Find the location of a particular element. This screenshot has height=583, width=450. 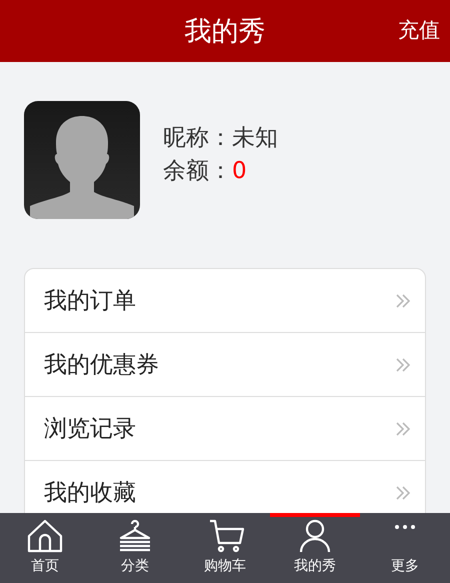

more-icon is located at coordinates (405, 527).